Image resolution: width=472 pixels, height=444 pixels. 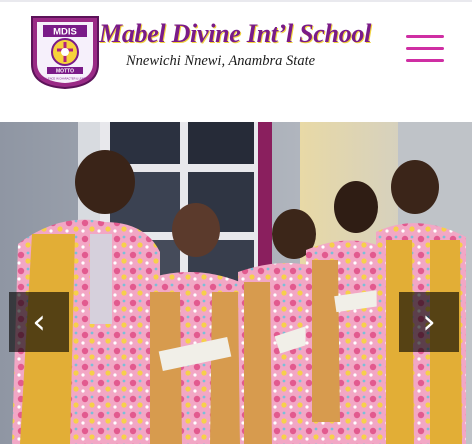 I want to click on logo-top-text: MDIS, so click(x=65, y=32).